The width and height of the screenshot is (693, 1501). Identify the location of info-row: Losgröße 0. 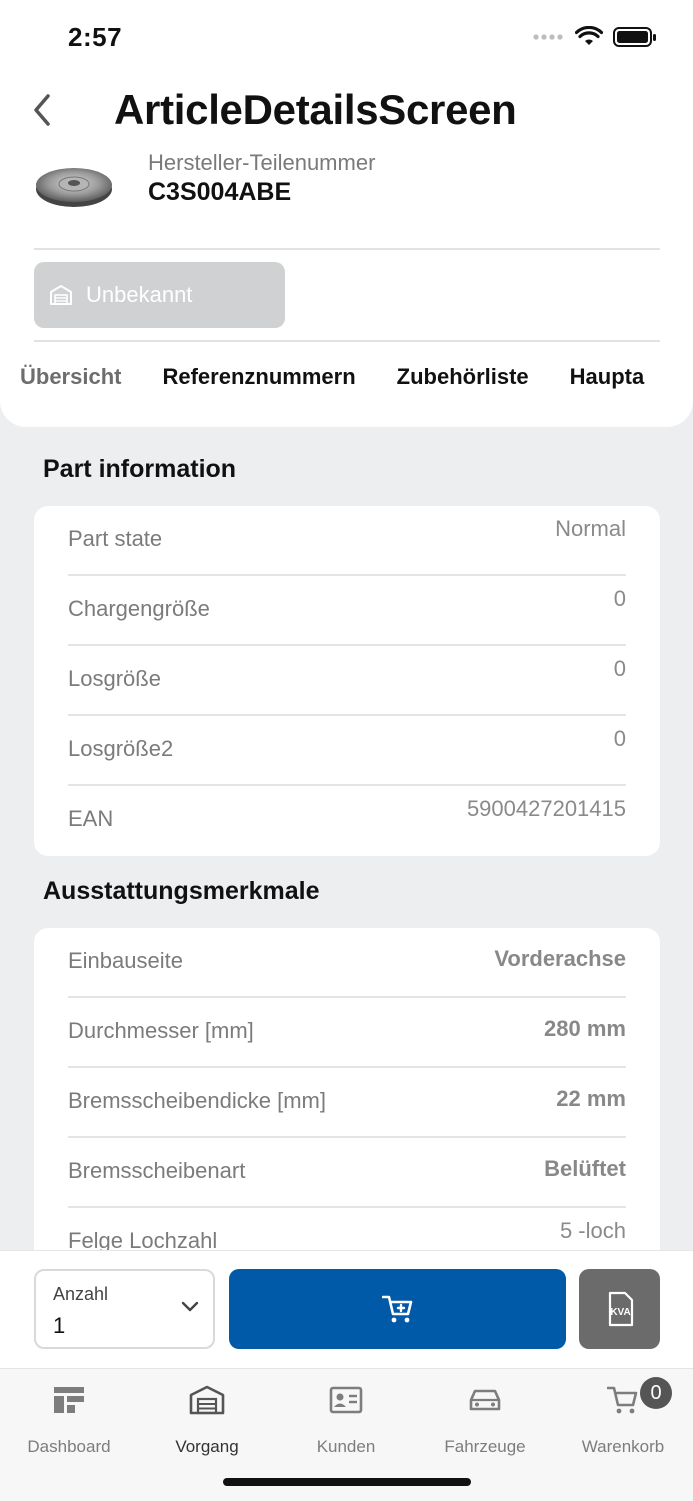
(347, 681).